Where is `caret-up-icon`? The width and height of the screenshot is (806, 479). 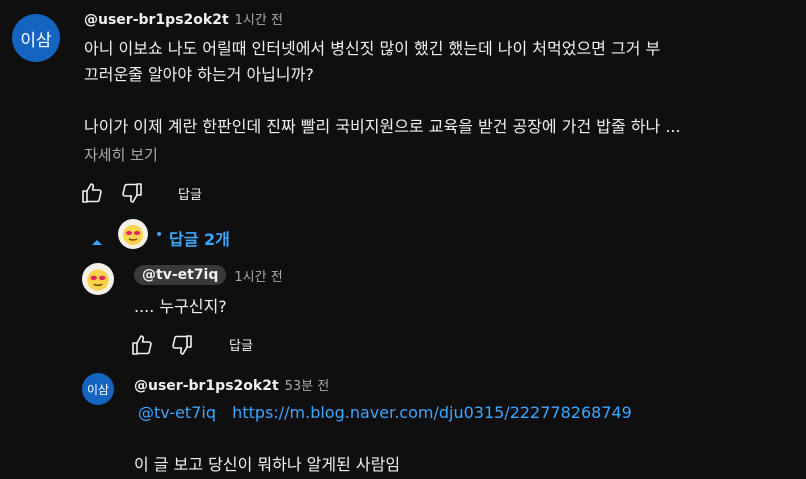
caret-up-icon is located at coordinates (97, 242).